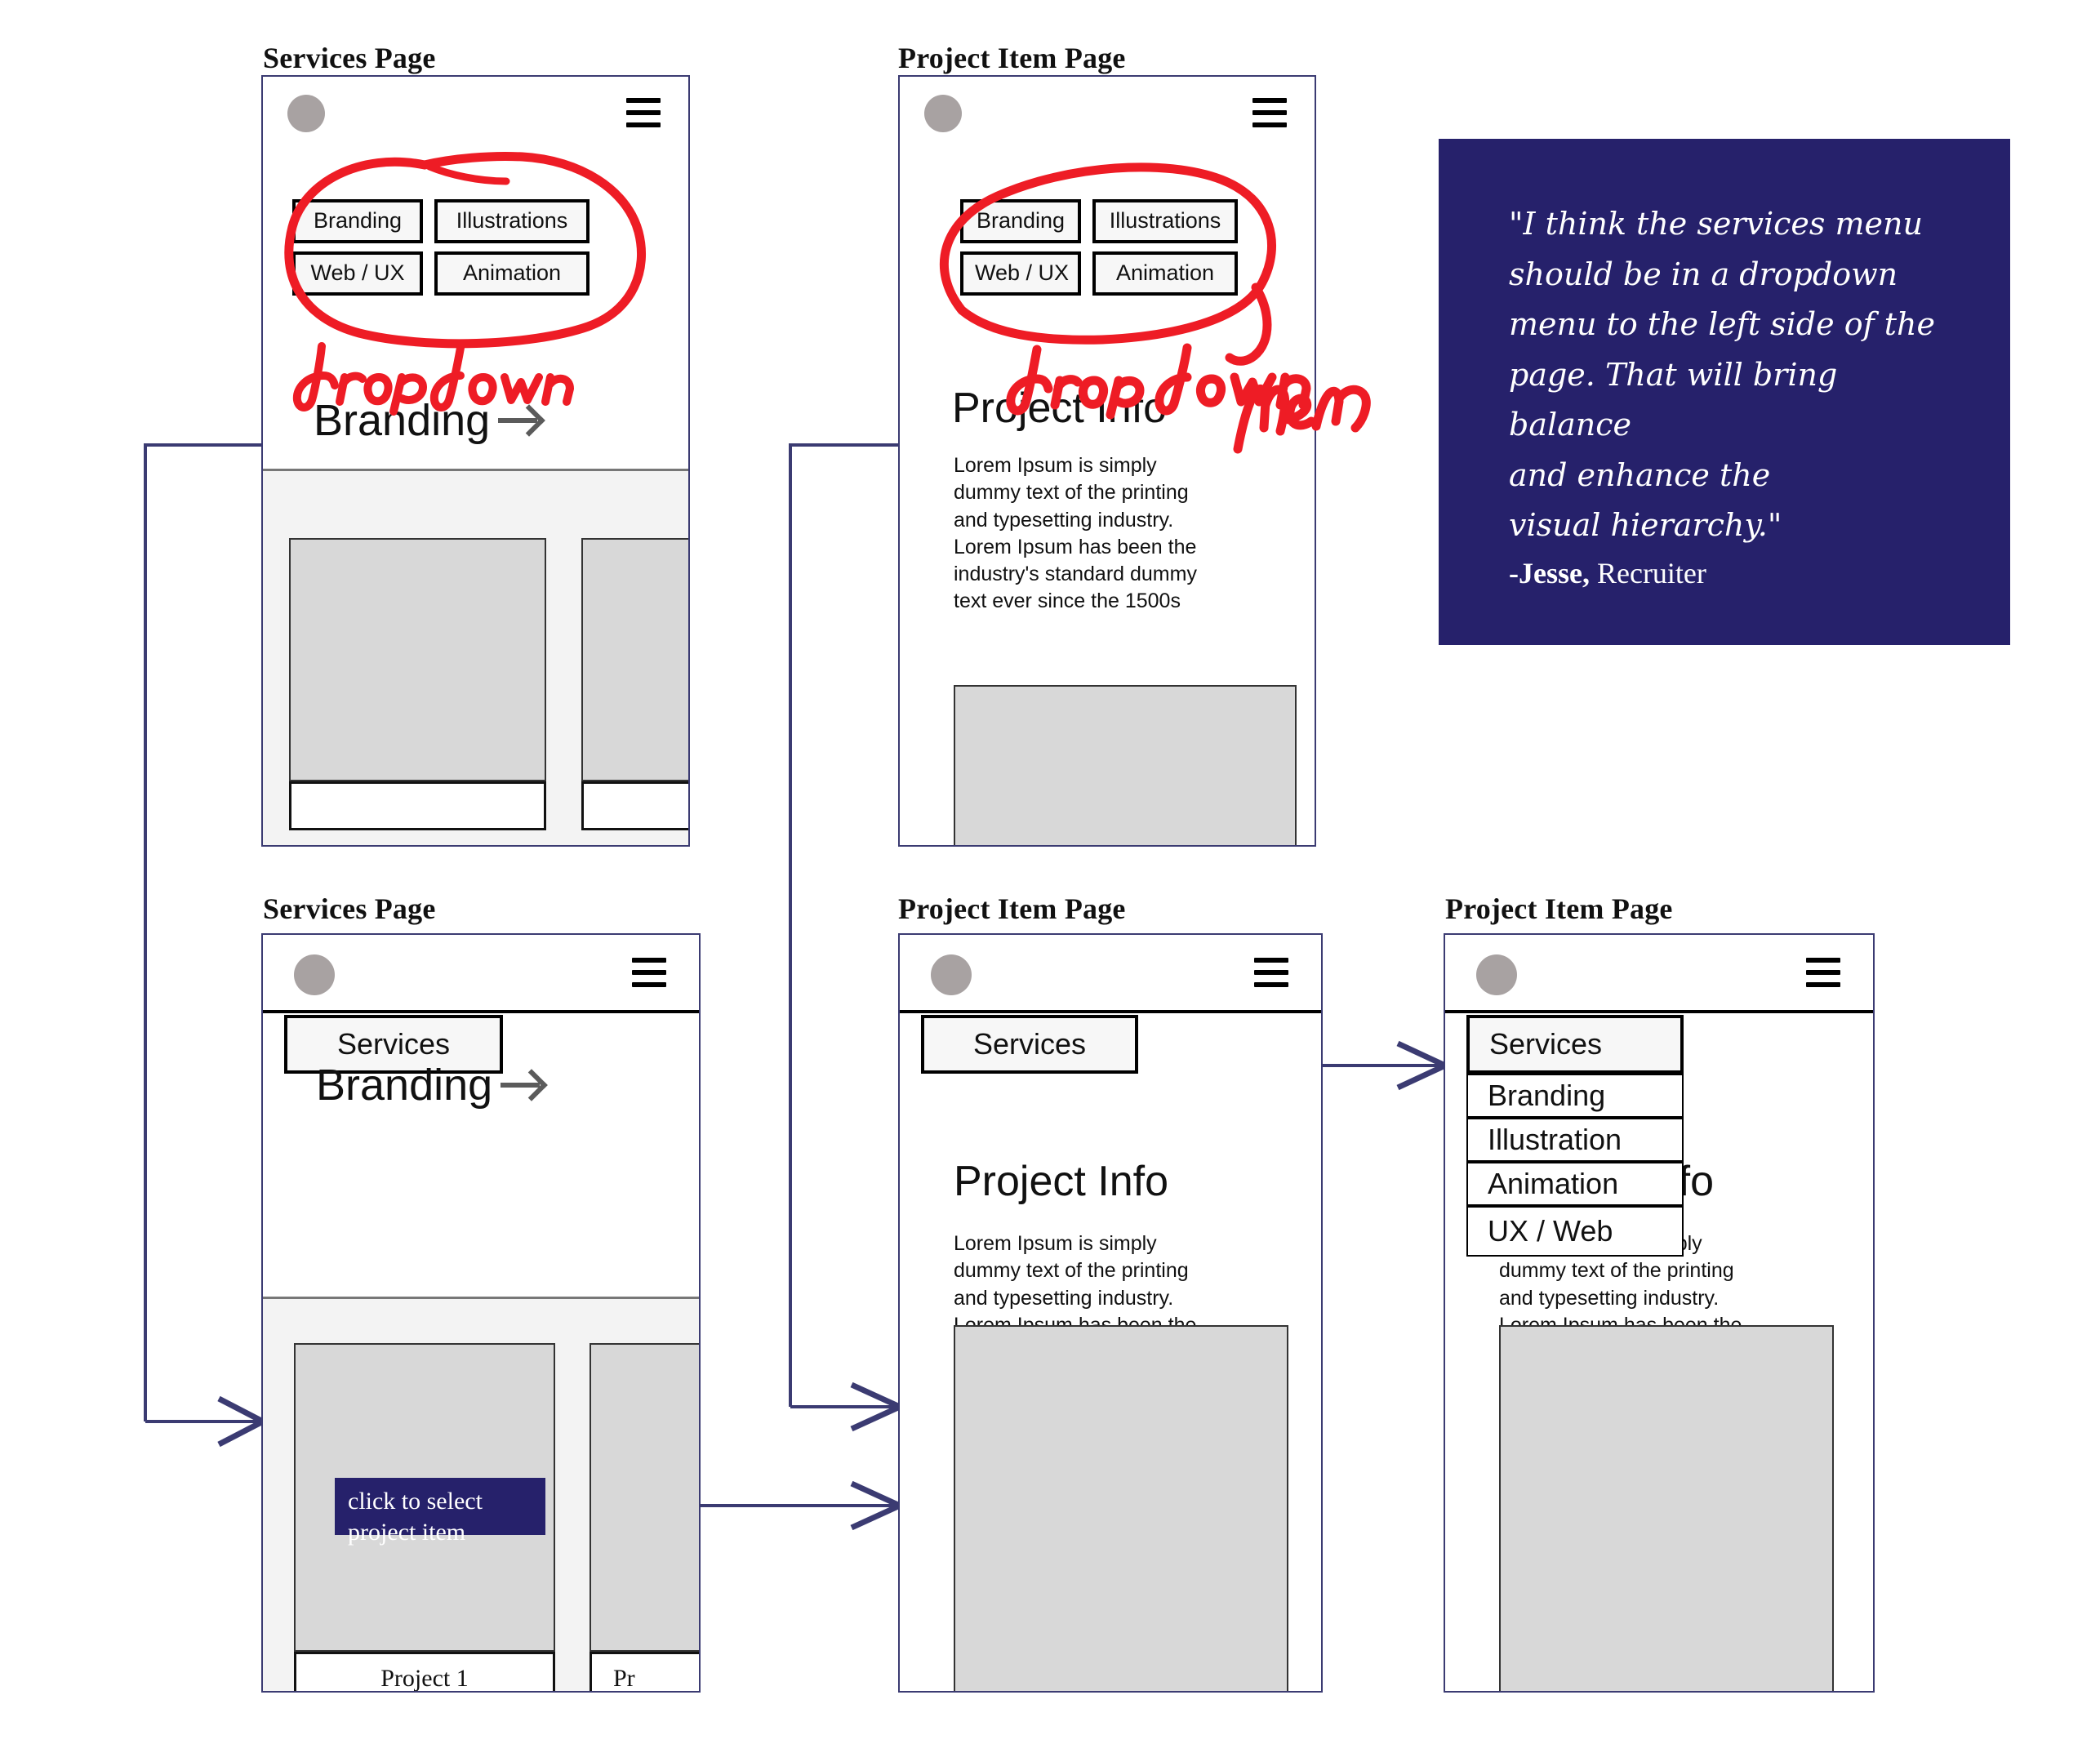  Describe the element at coordinates (1732, 573) in the screenshot. I see `quote-attribution: -Jesse, Recruiter` at that location.